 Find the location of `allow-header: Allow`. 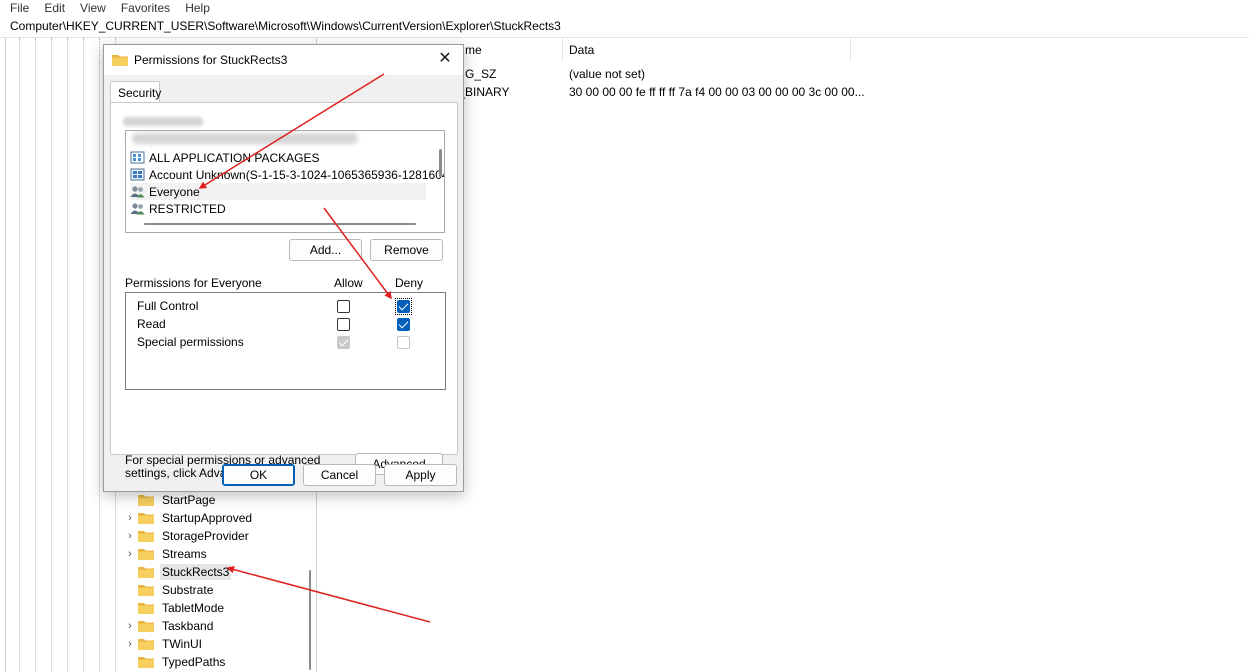

allow-header: Allow is located at coordinates (348, 283).